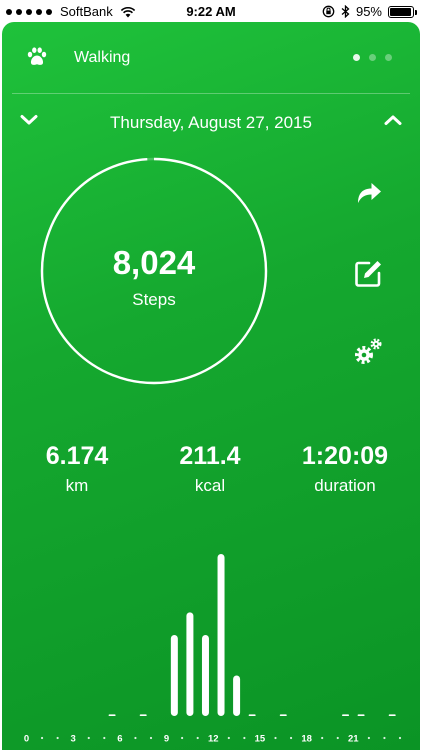  What do you see at coordinates (77, 456) in the screenshot?
I see `distance-value: 6.174` at bounding box center [77, 456].